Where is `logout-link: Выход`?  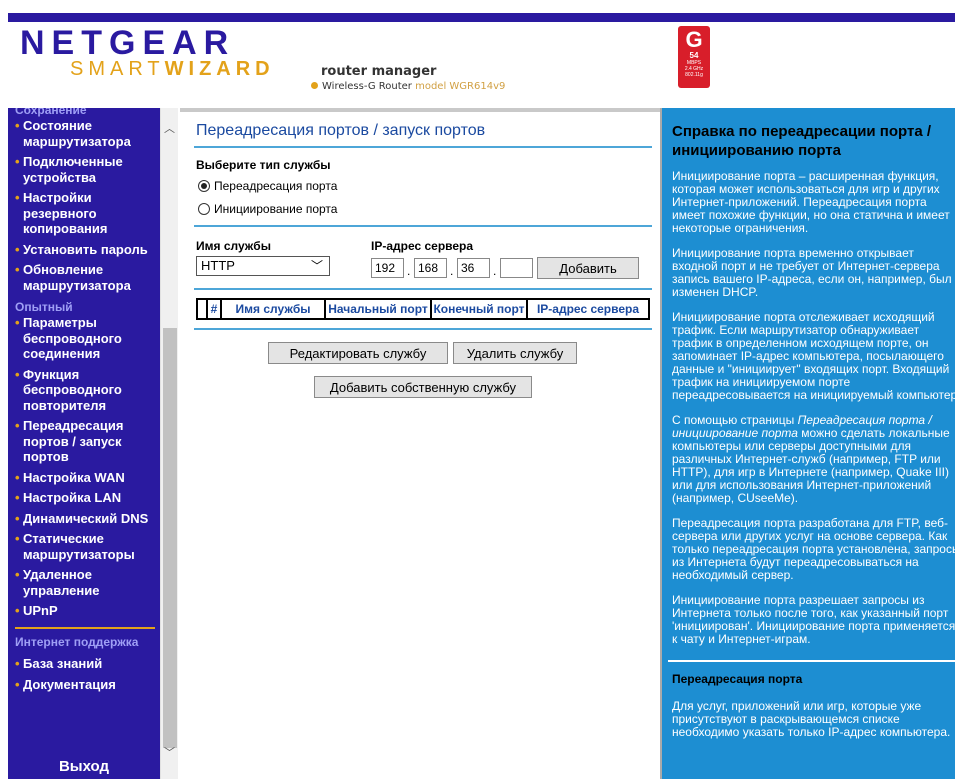
logout-link: Выход is located at coordinates (84, 766).